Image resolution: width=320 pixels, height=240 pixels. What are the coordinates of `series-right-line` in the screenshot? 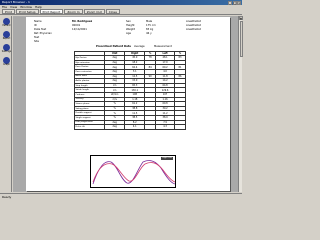 It's located at (134, 172).